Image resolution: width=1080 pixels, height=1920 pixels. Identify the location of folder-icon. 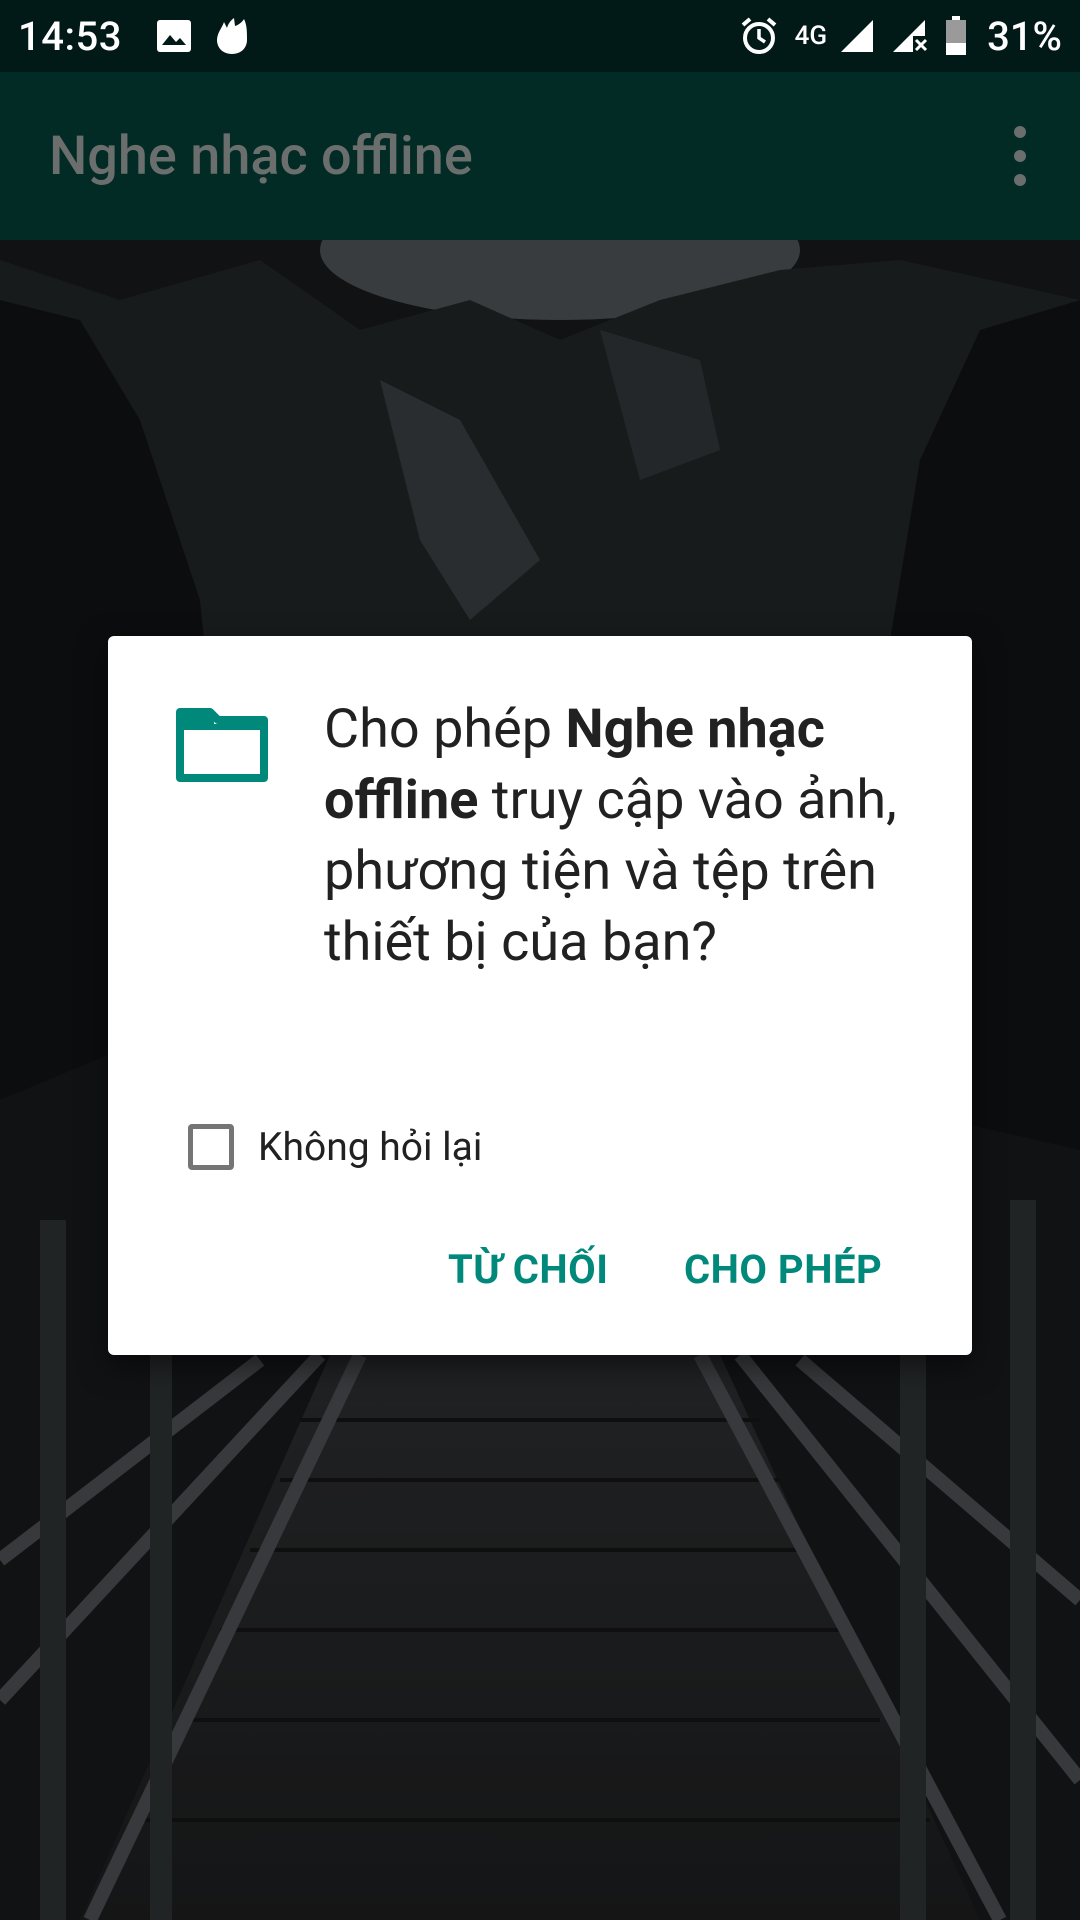
(222, 747).